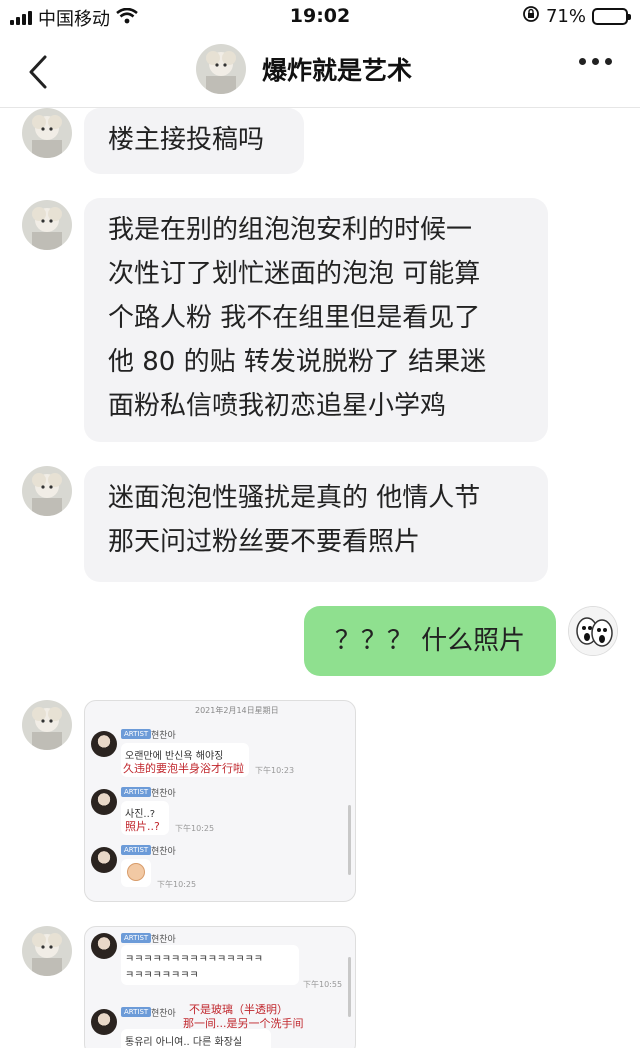 Image resolution: width=640 pixels, height=1048 pixels. I want to click on message-text: ？？？ 什么照片, so click(430, 641).